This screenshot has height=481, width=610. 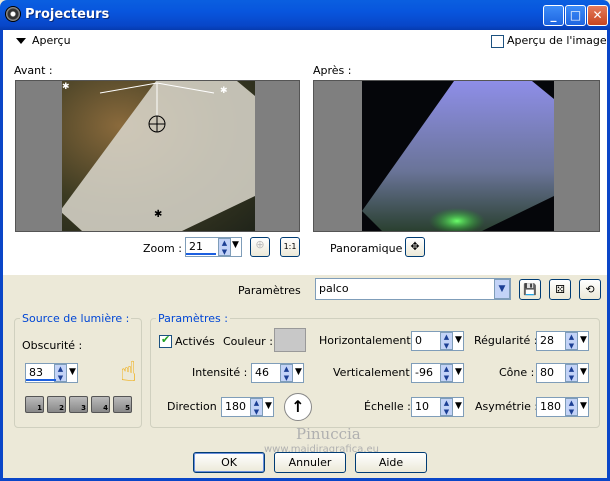 What do you see at coordinates (193, 318) in the screenshot?
I see `parameters-legend: Paramètres :` at bounding box center [193, 318].